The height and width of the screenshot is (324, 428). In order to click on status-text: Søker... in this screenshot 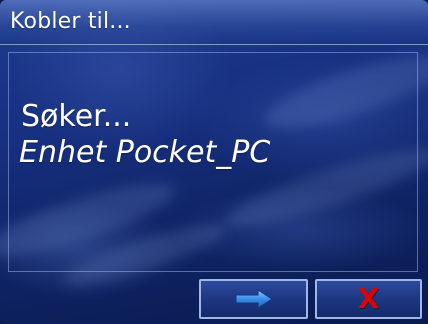, I will do `click(76, 116)`.